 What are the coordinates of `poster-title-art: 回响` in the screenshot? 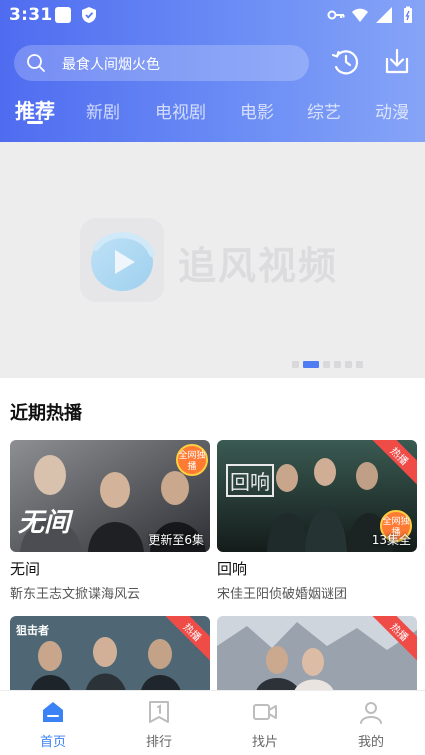 It's located at (250, 480).